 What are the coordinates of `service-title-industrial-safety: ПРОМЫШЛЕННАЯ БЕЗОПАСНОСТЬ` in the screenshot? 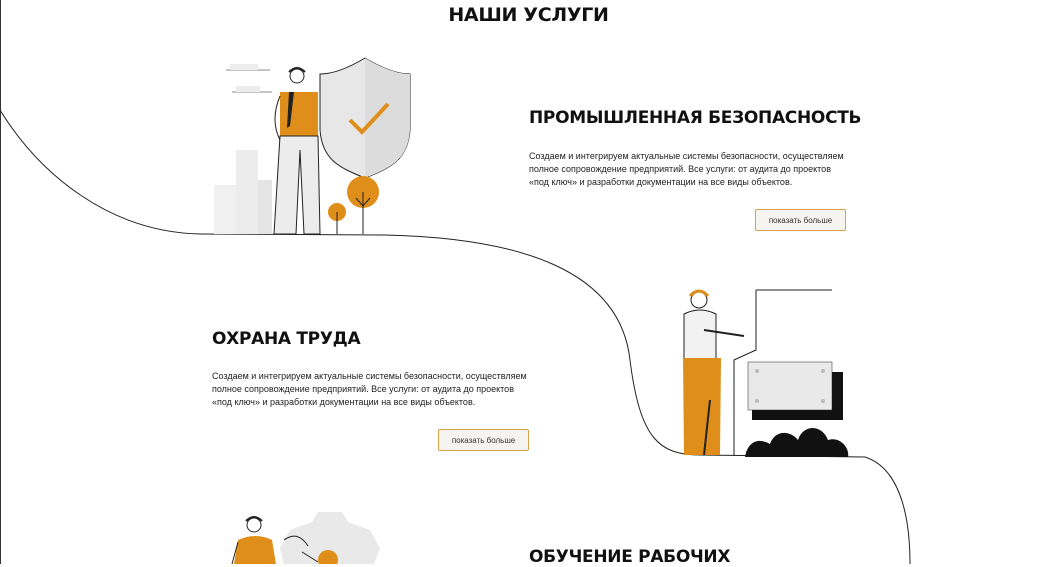 It's located at (695, 118).